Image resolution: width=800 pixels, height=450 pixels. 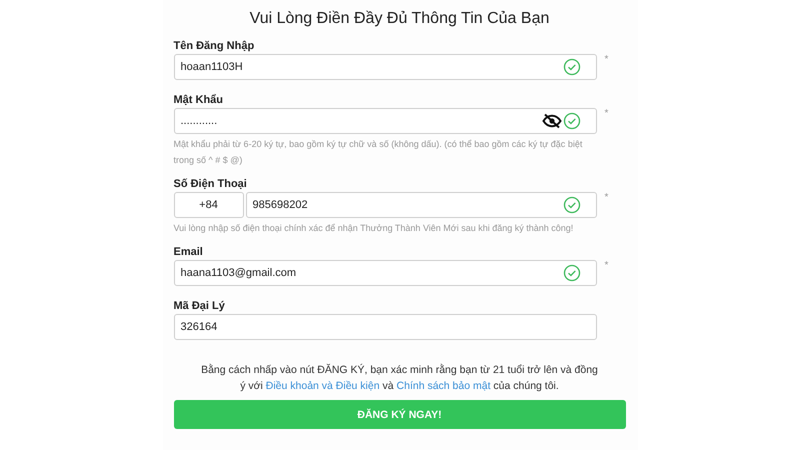 What do you see at coordinates (198, 100) in the screenshot?
I see `field-label: Mật Khẩu` at bounding box center [198, 100].